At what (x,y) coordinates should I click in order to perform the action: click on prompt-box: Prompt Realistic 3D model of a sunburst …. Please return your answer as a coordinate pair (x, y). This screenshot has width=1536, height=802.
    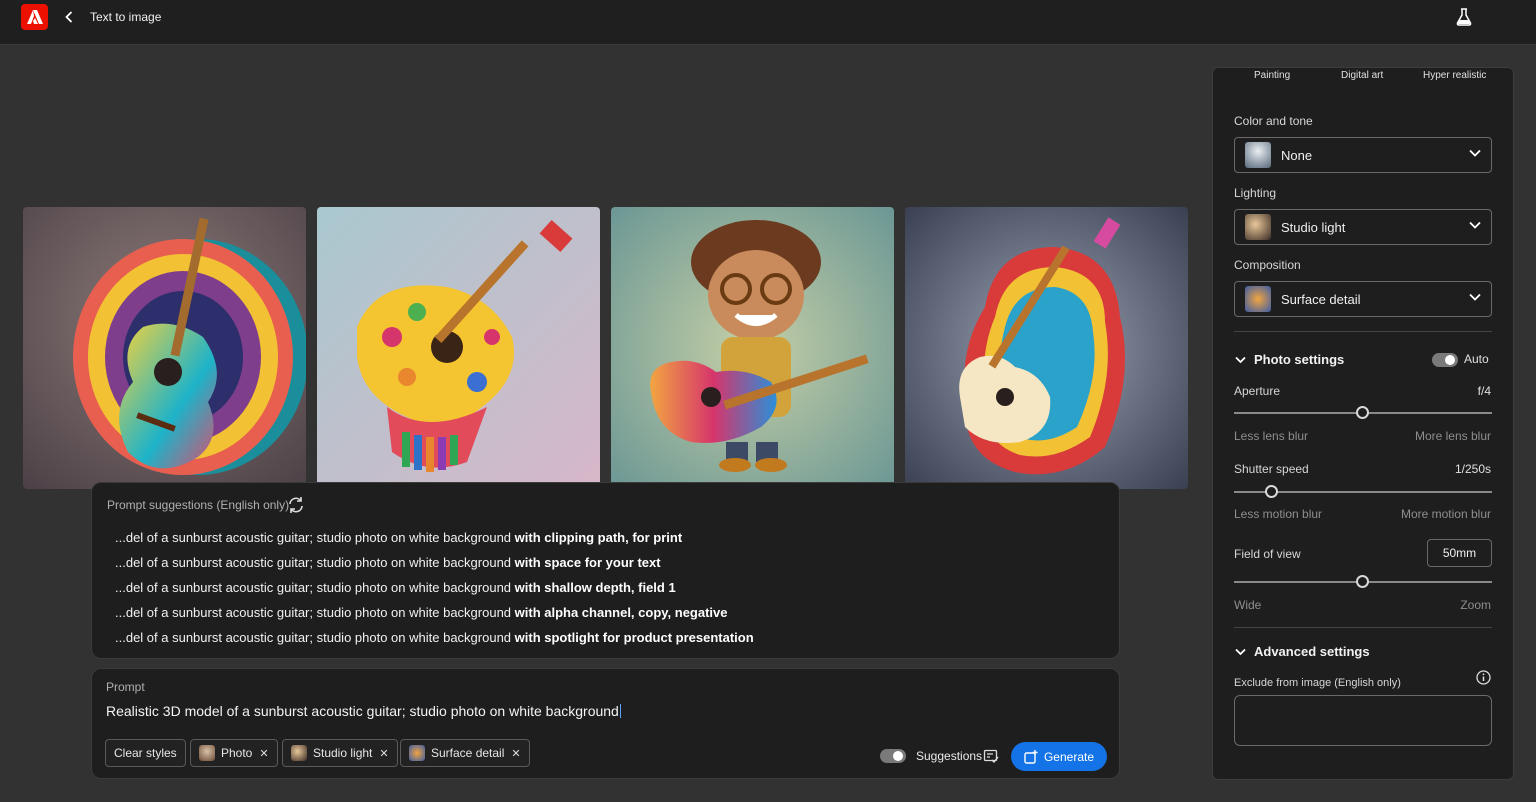
    Looking at the image, I should click on (605, 723).